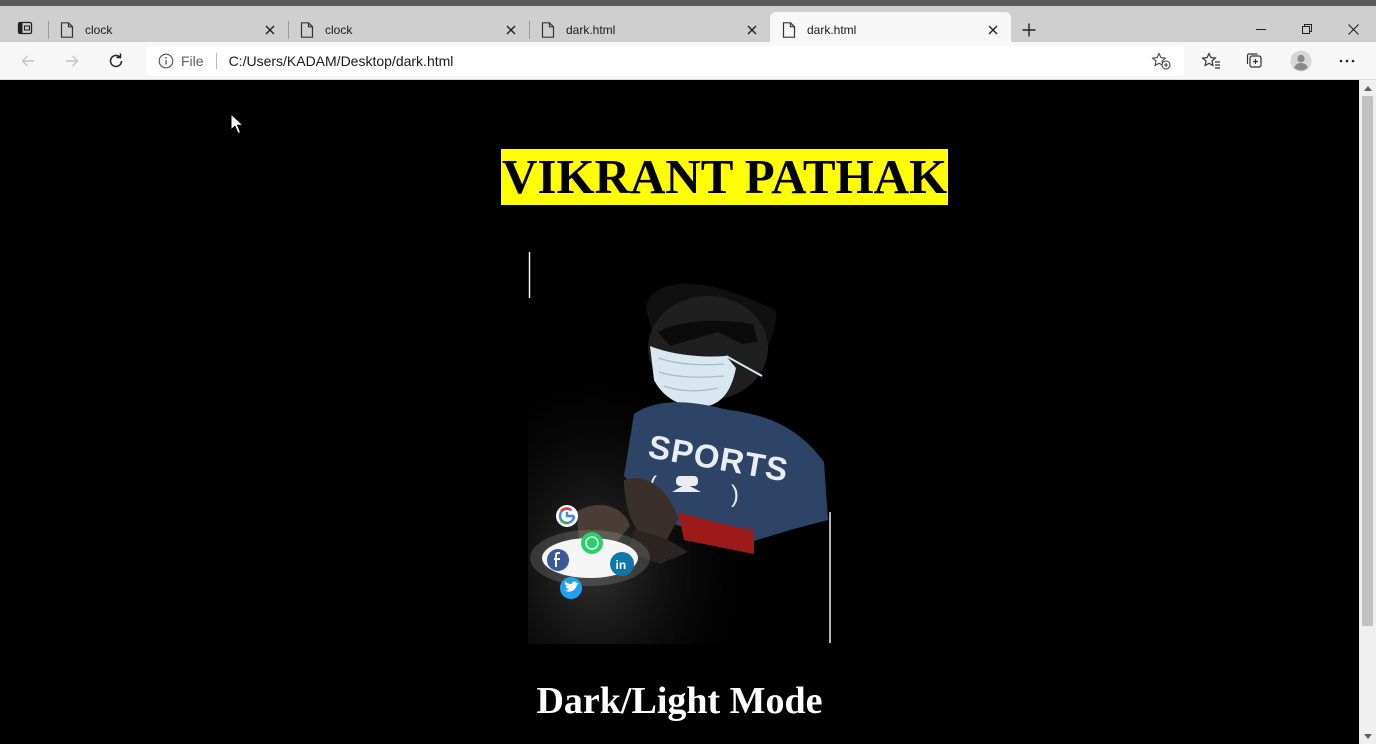 The width and height of the screenshot is (1376, 744). Describe the element at coordinates (679, 701) in the screenshot. I see `mode-heading: Dark/Light Mode` at that location.